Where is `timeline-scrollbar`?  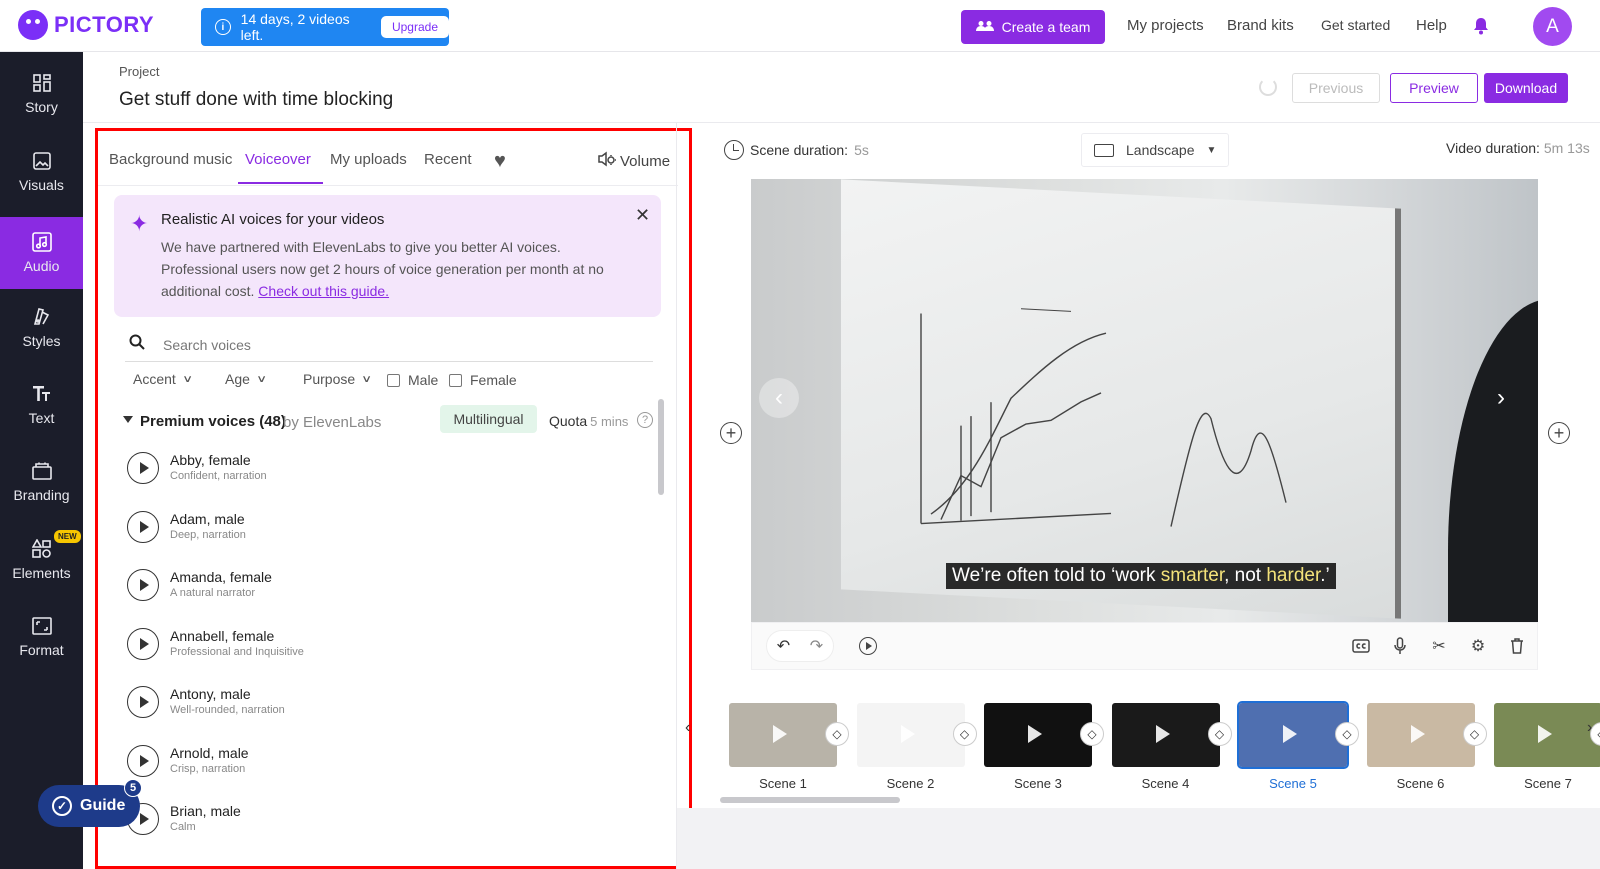 timeline-scrollbar is located at coordinates (810, 800).